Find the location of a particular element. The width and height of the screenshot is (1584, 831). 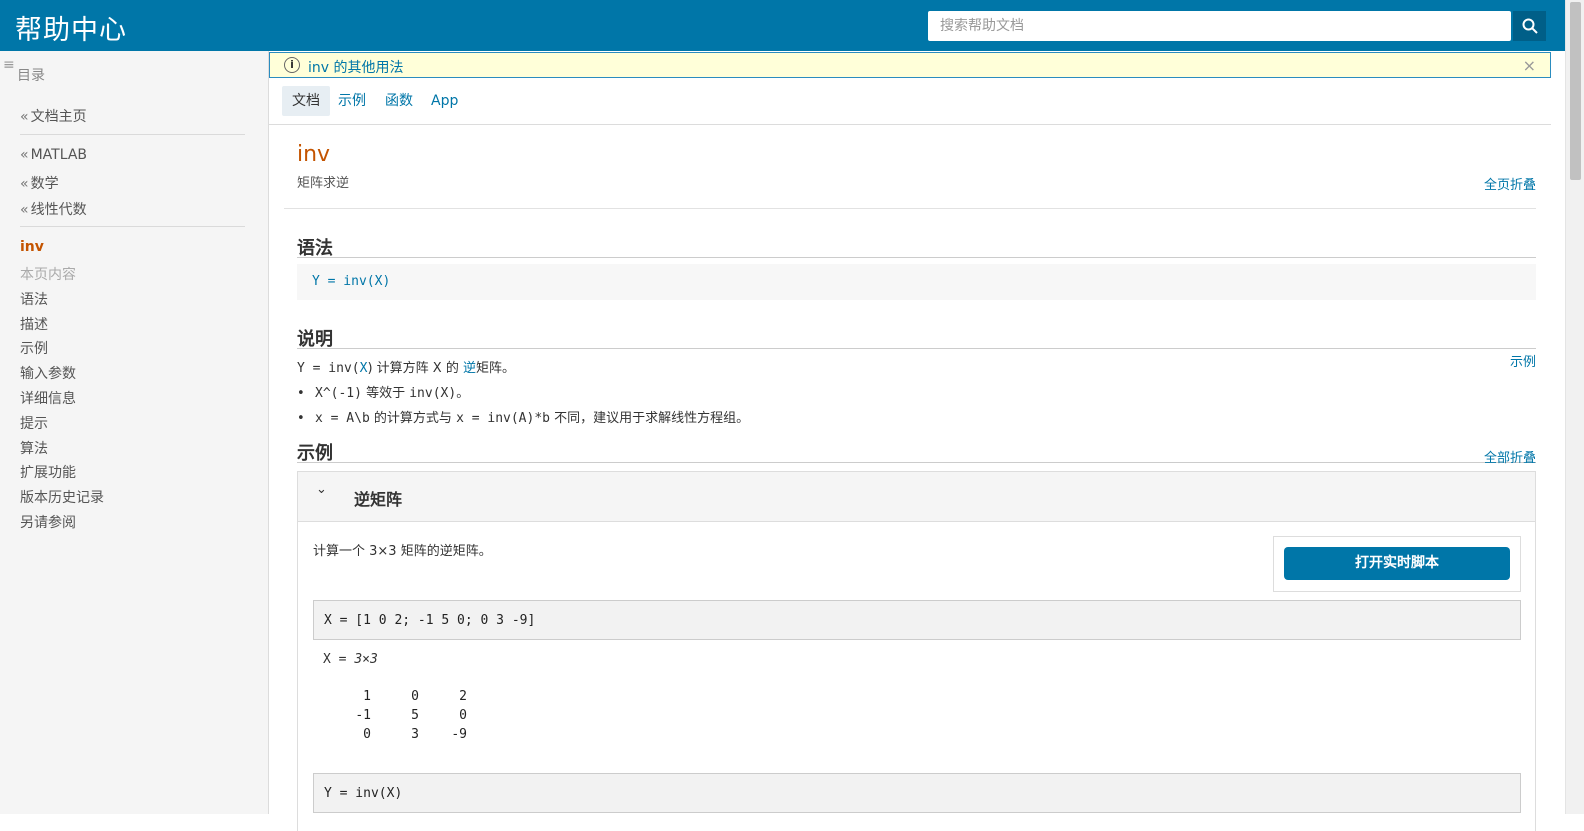

sidebar-item-linear-algebra: «线性代数 is located at coordinates (53, 209).